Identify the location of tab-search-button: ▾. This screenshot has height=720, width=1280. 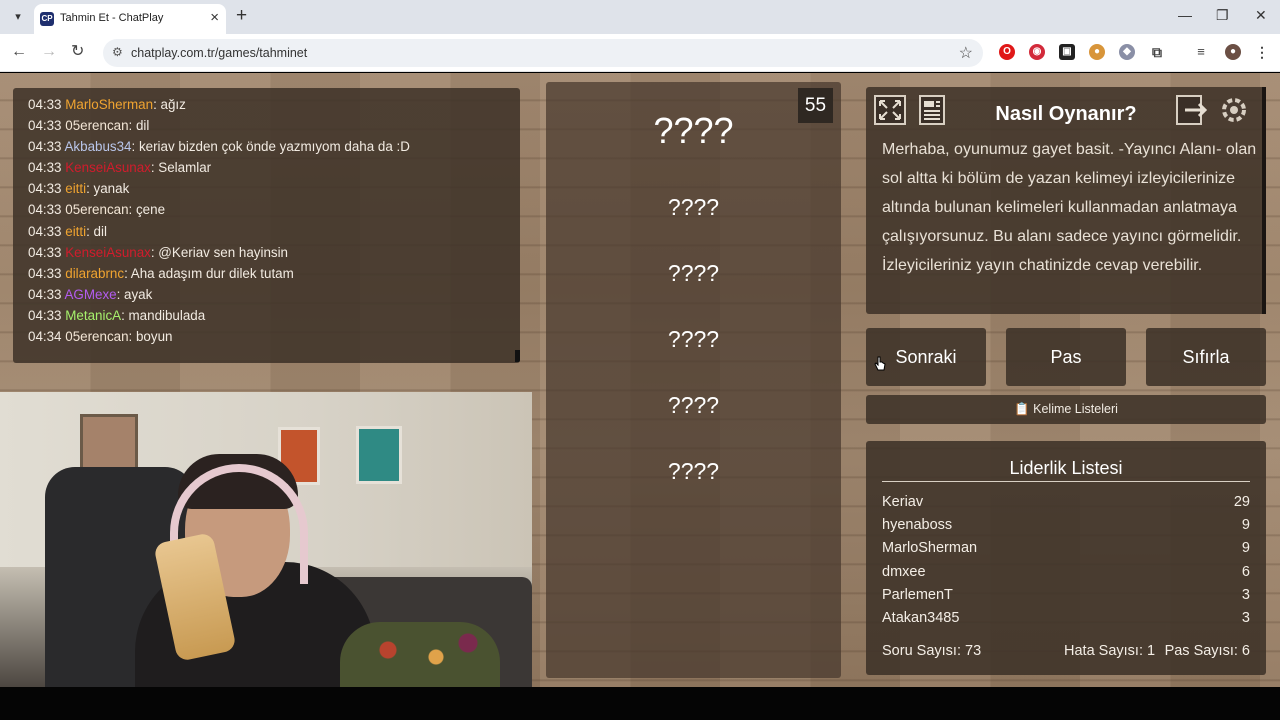
(18, 17).